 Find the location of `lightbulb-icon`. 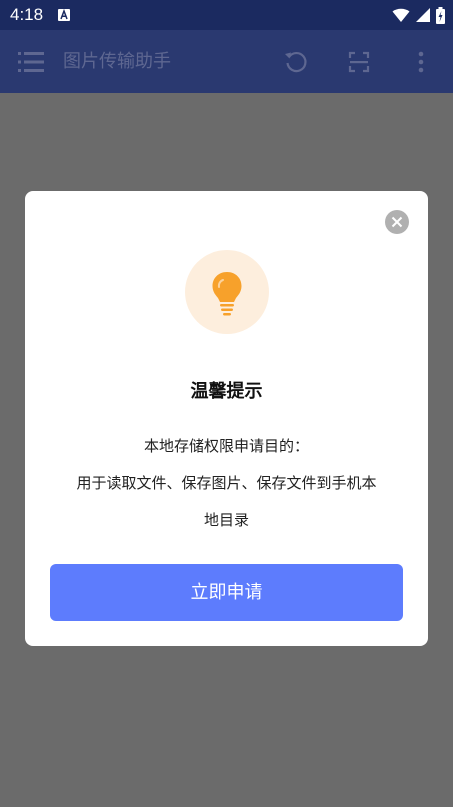

lightbulb-icon is located at coordinates (227, 294).